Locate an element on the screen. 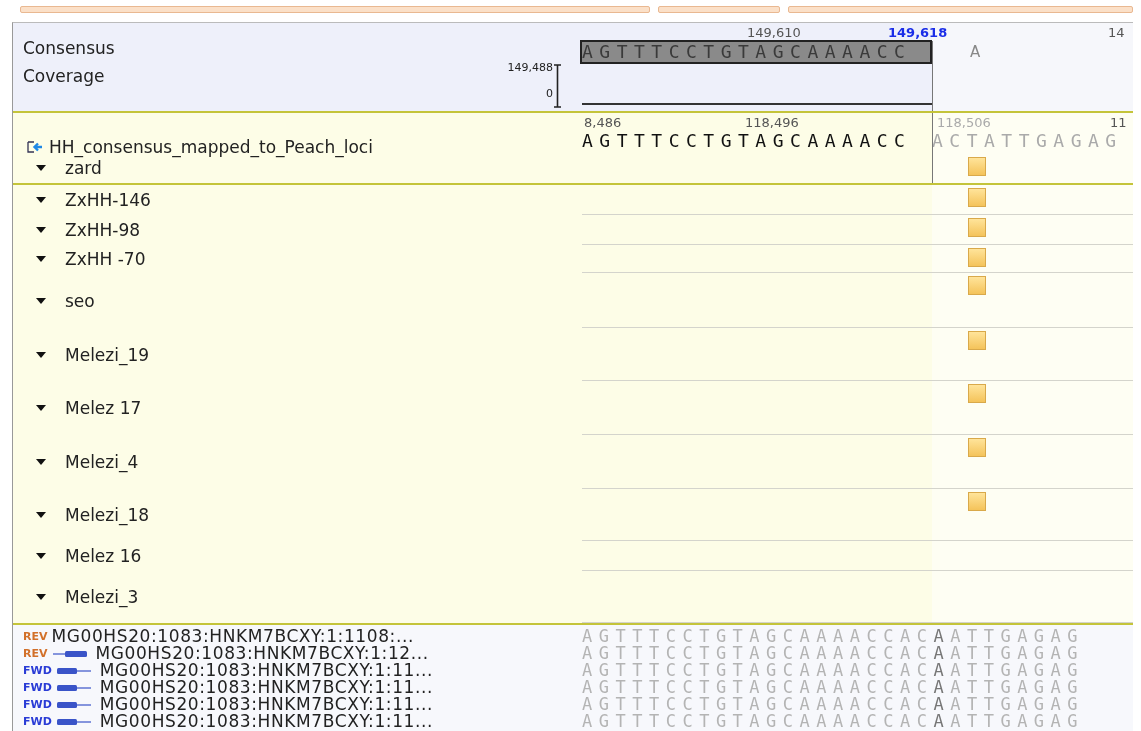 This screenshot has height=731, width=1141. track-link-icon is located at coordinates (35, 147).